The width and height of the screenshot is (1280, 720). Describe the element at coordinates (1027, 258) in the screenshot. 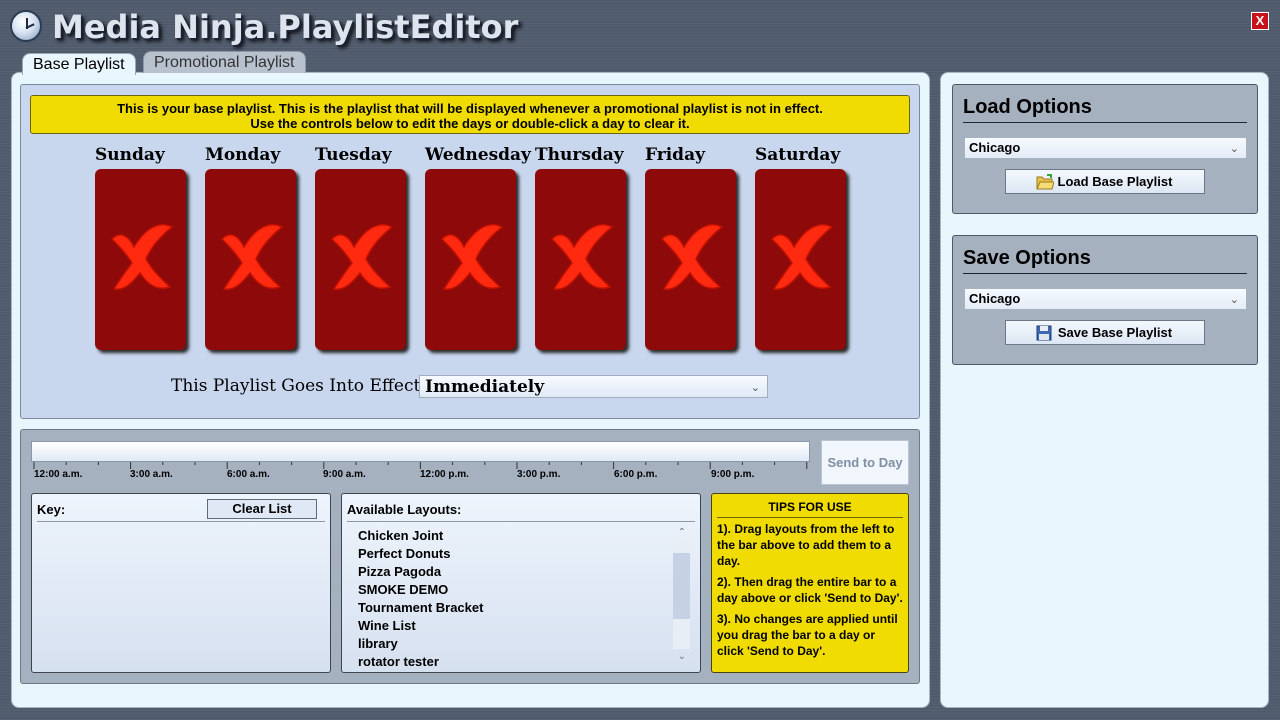

I see `save-options-title: Save Options` at that location.